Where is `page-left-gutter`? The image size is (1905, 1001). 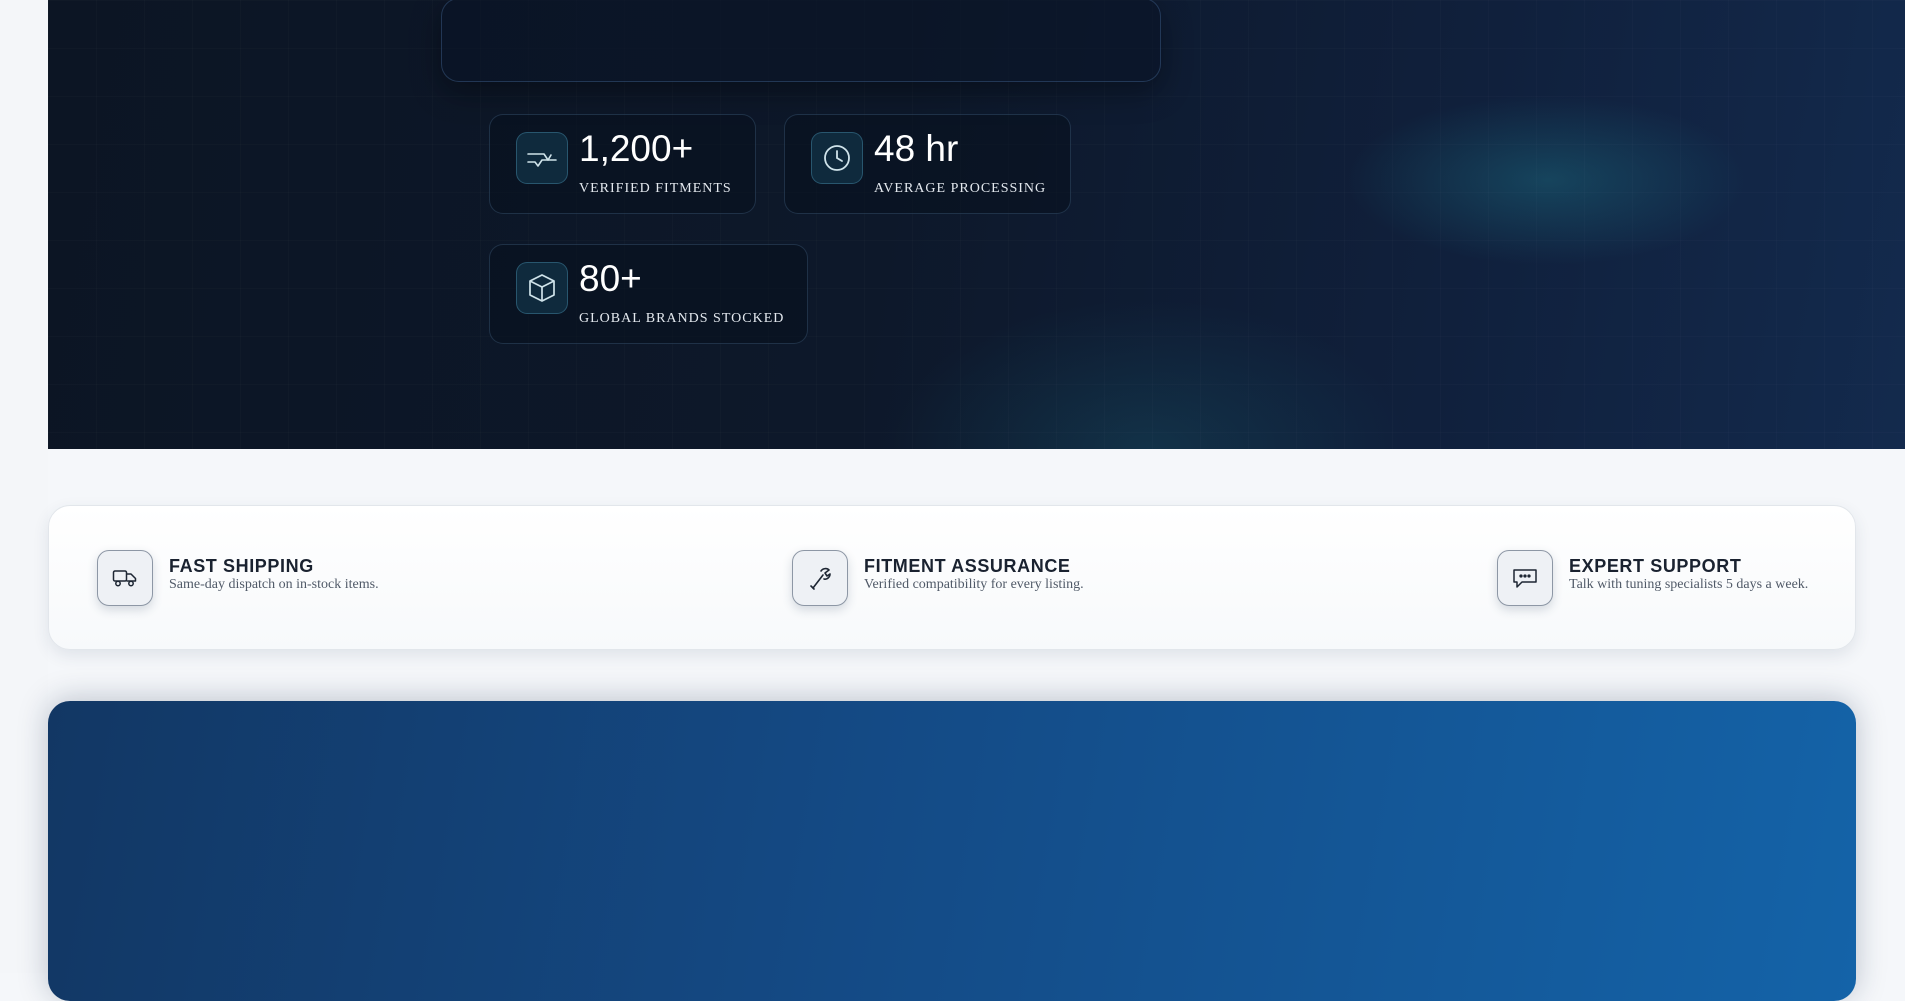 page-left-gutter is located at coordinates (24, 486).